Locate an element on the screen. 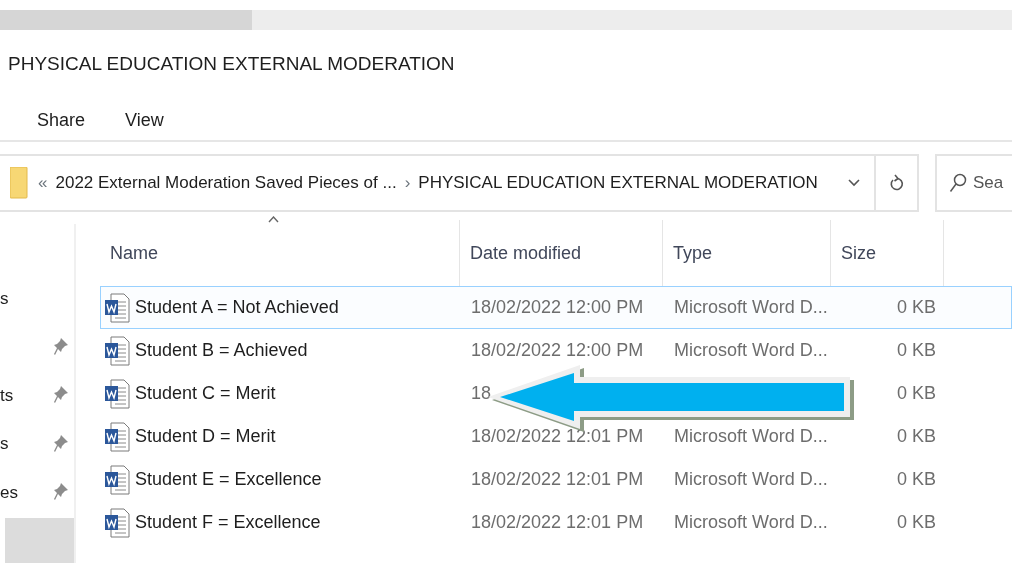 The height and width of the screenshot is (567, 1012). nav-item: ts is located at coordinates (7, 395).